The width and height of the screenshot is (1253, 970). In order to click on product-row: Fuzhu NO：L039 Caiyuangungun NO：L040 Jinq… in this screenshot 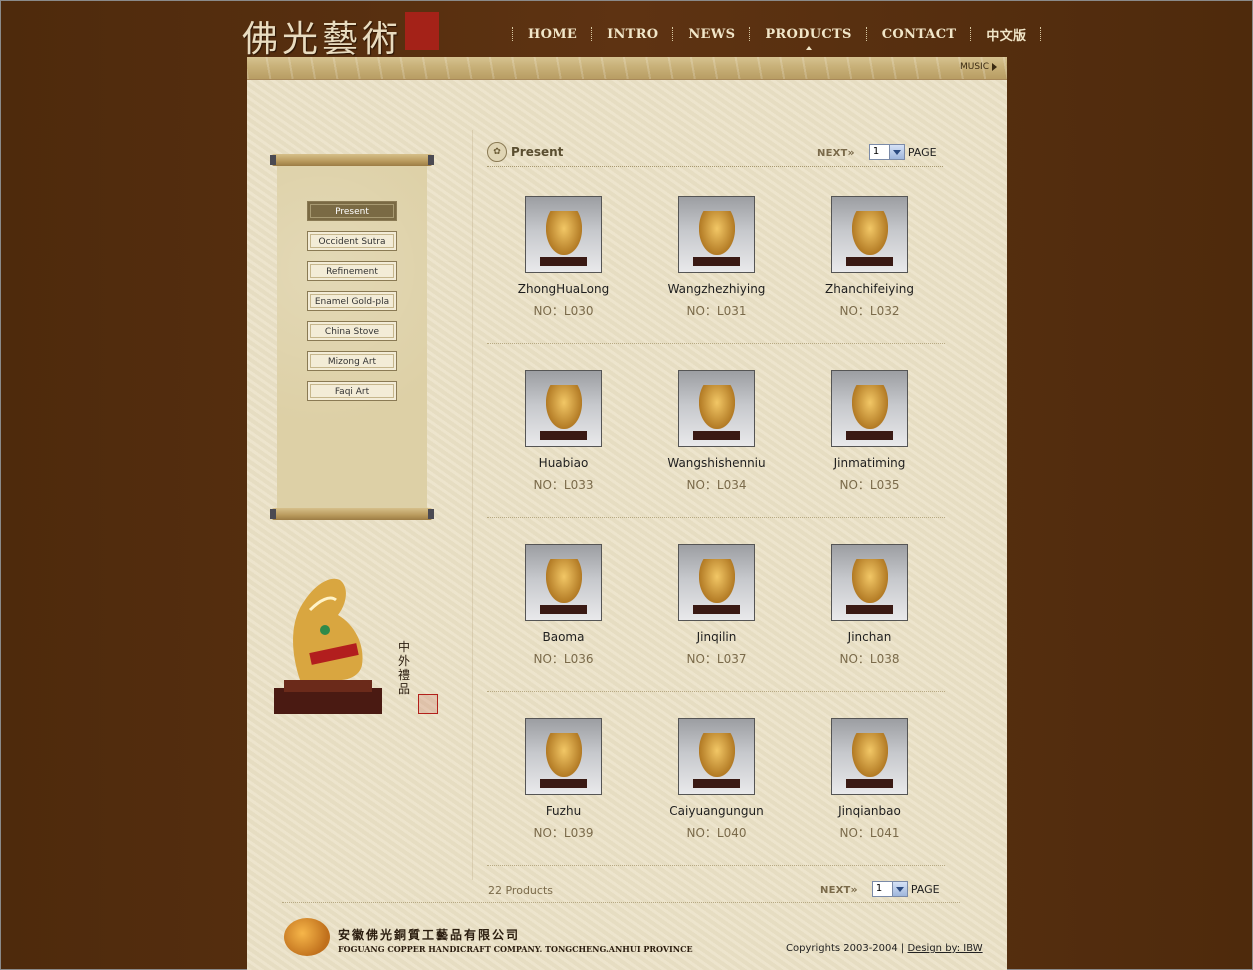, I will do `click(716, 779)`.